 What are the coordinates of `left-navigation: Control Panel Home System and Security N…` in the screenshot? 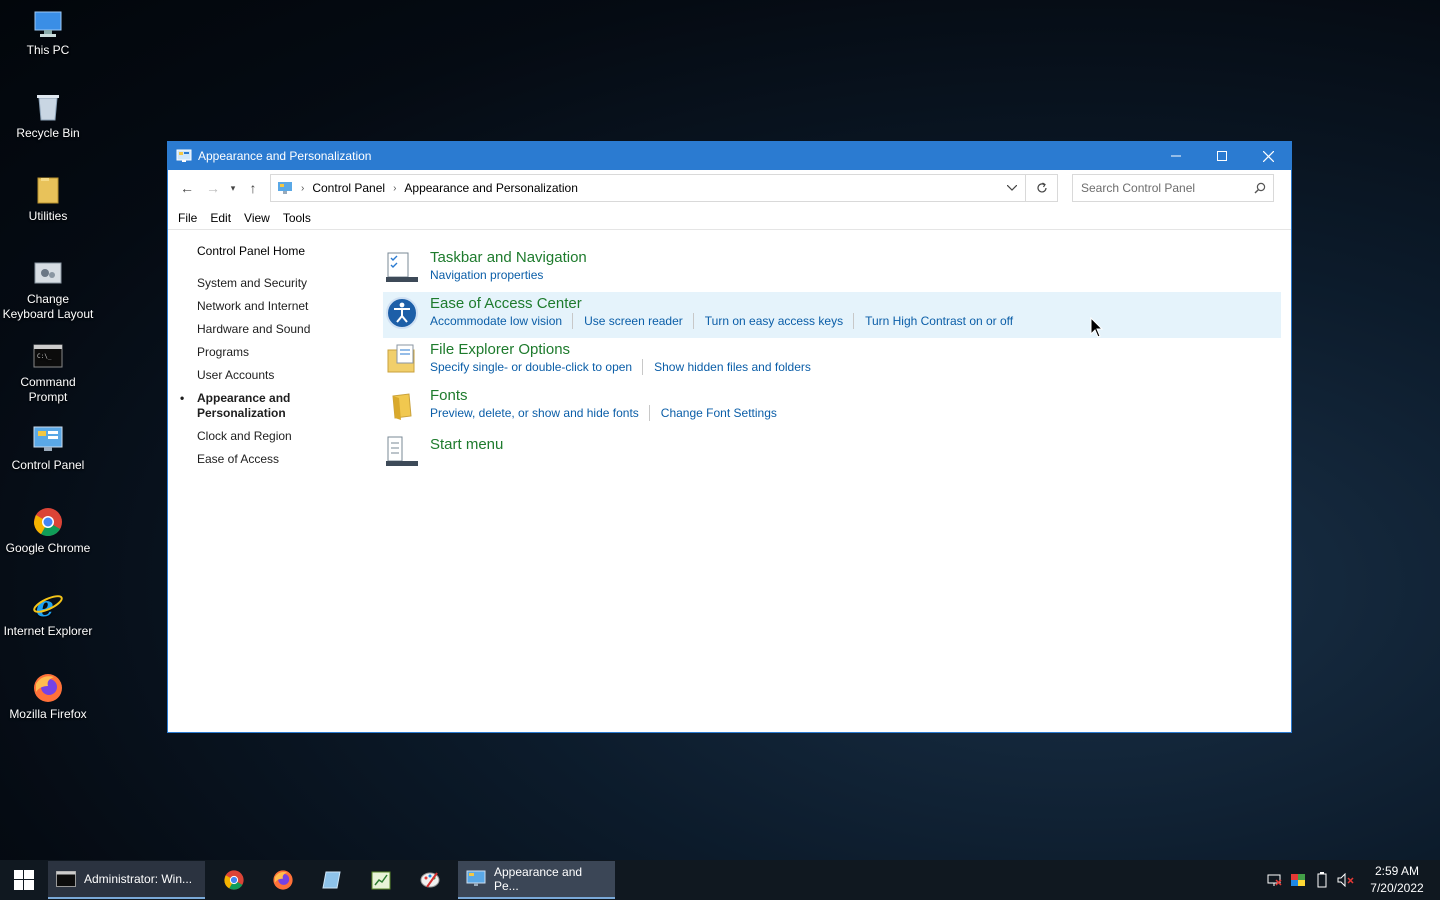 It's located at (268, 359).